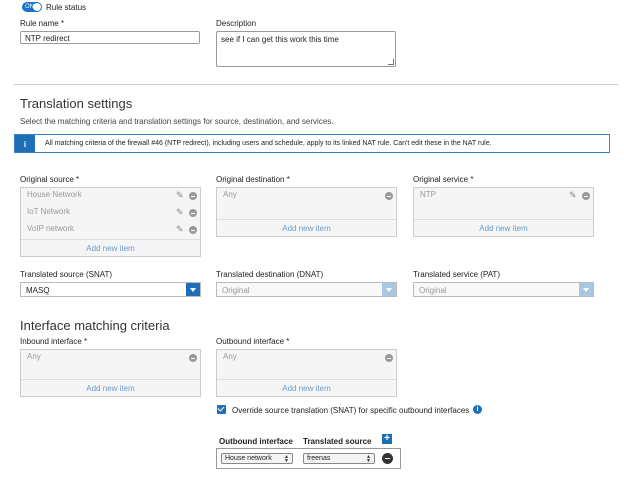 Image resolution: width=624 pixels, height=479 pixels. I want to click on translated-service-label: Translated service (PAT), so click(456, 274).